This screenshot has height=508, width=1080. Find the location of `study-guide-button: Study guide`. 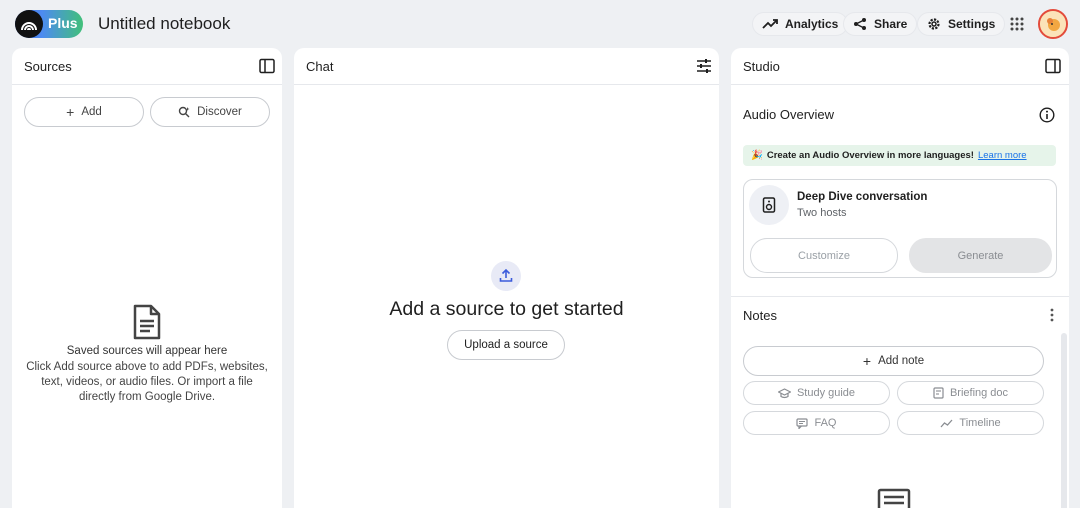

study-guide-button: Study guide is located at coordinates (816, 393).